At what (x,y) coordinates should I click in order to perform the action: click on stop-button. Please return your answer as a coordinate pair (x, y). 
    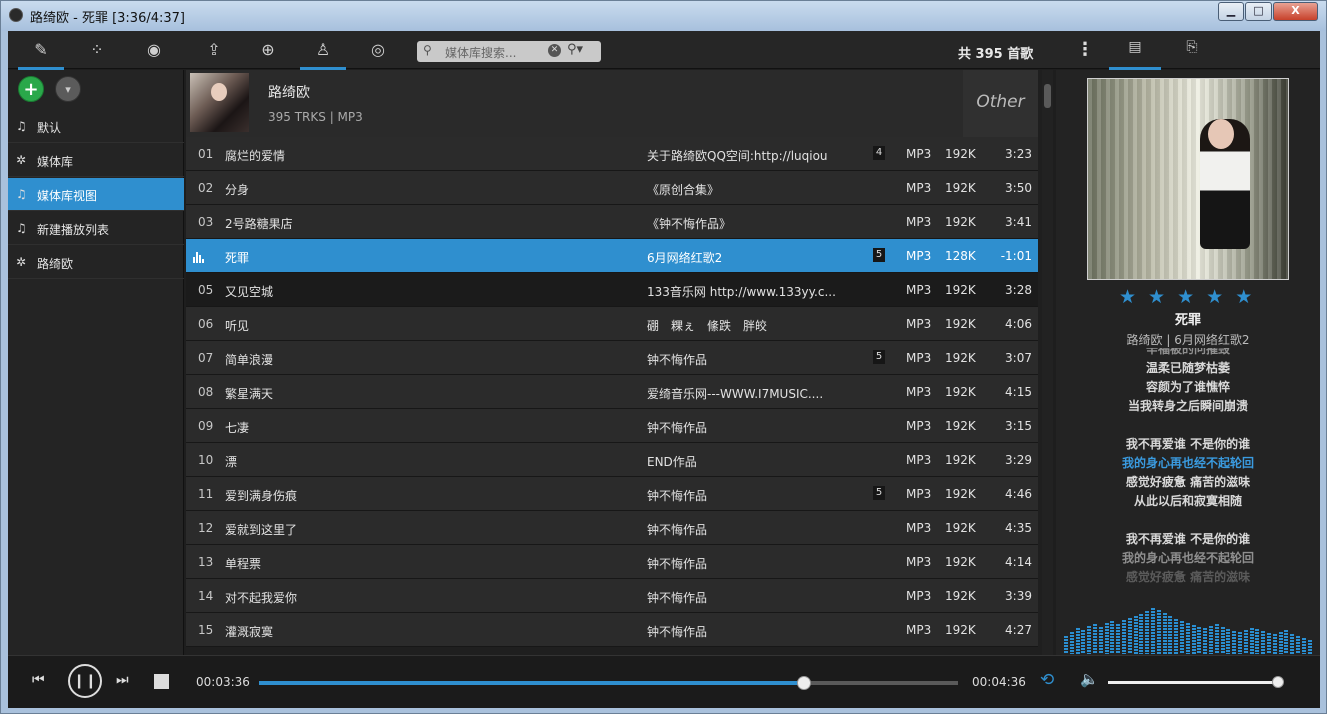
    Looking at the image, I should click on (161, 681).